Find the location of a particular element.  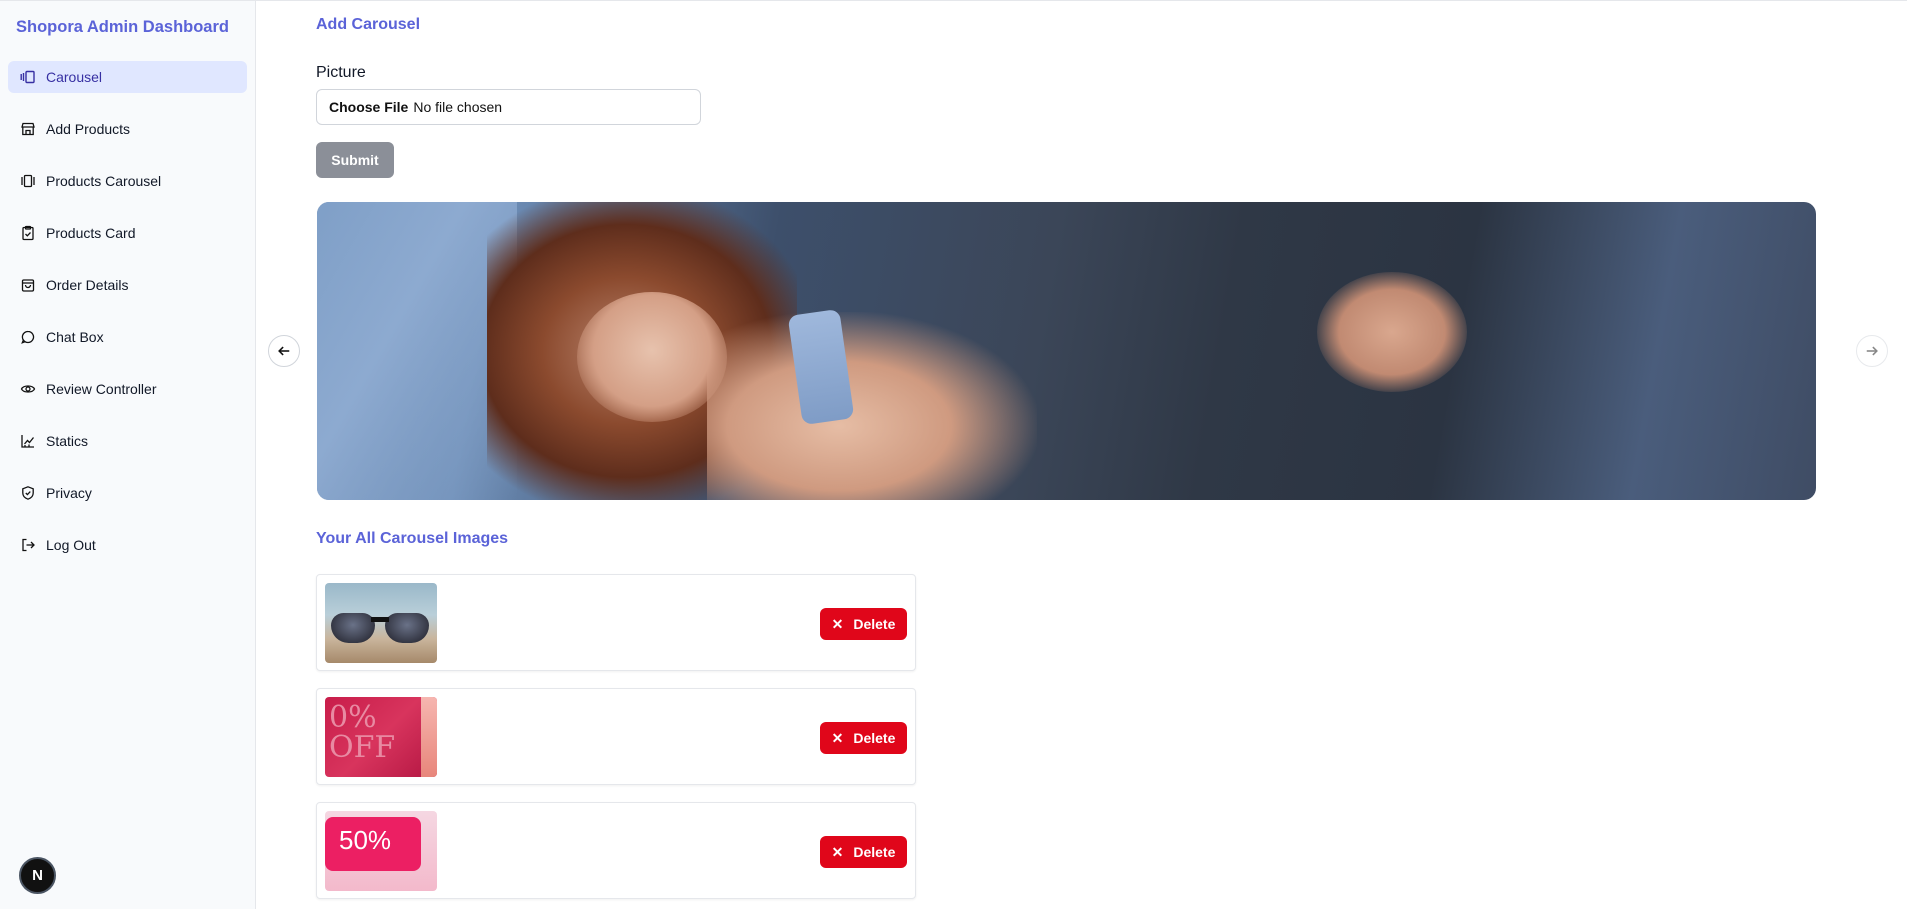

carousel-photo-face is located at coordinates (652, 357).